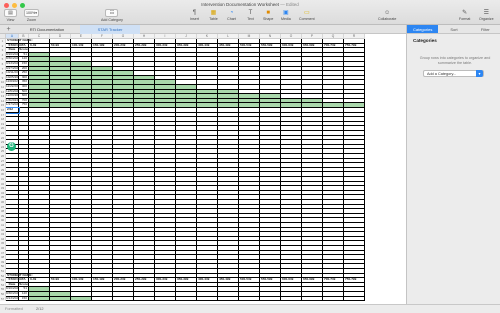 Image resolution: width=500 pixels, height=313 pixels. What do you see at coordinates (270, 36) in the screenshot?
I see `column-header-n: N` at bounding box center [270, 36].